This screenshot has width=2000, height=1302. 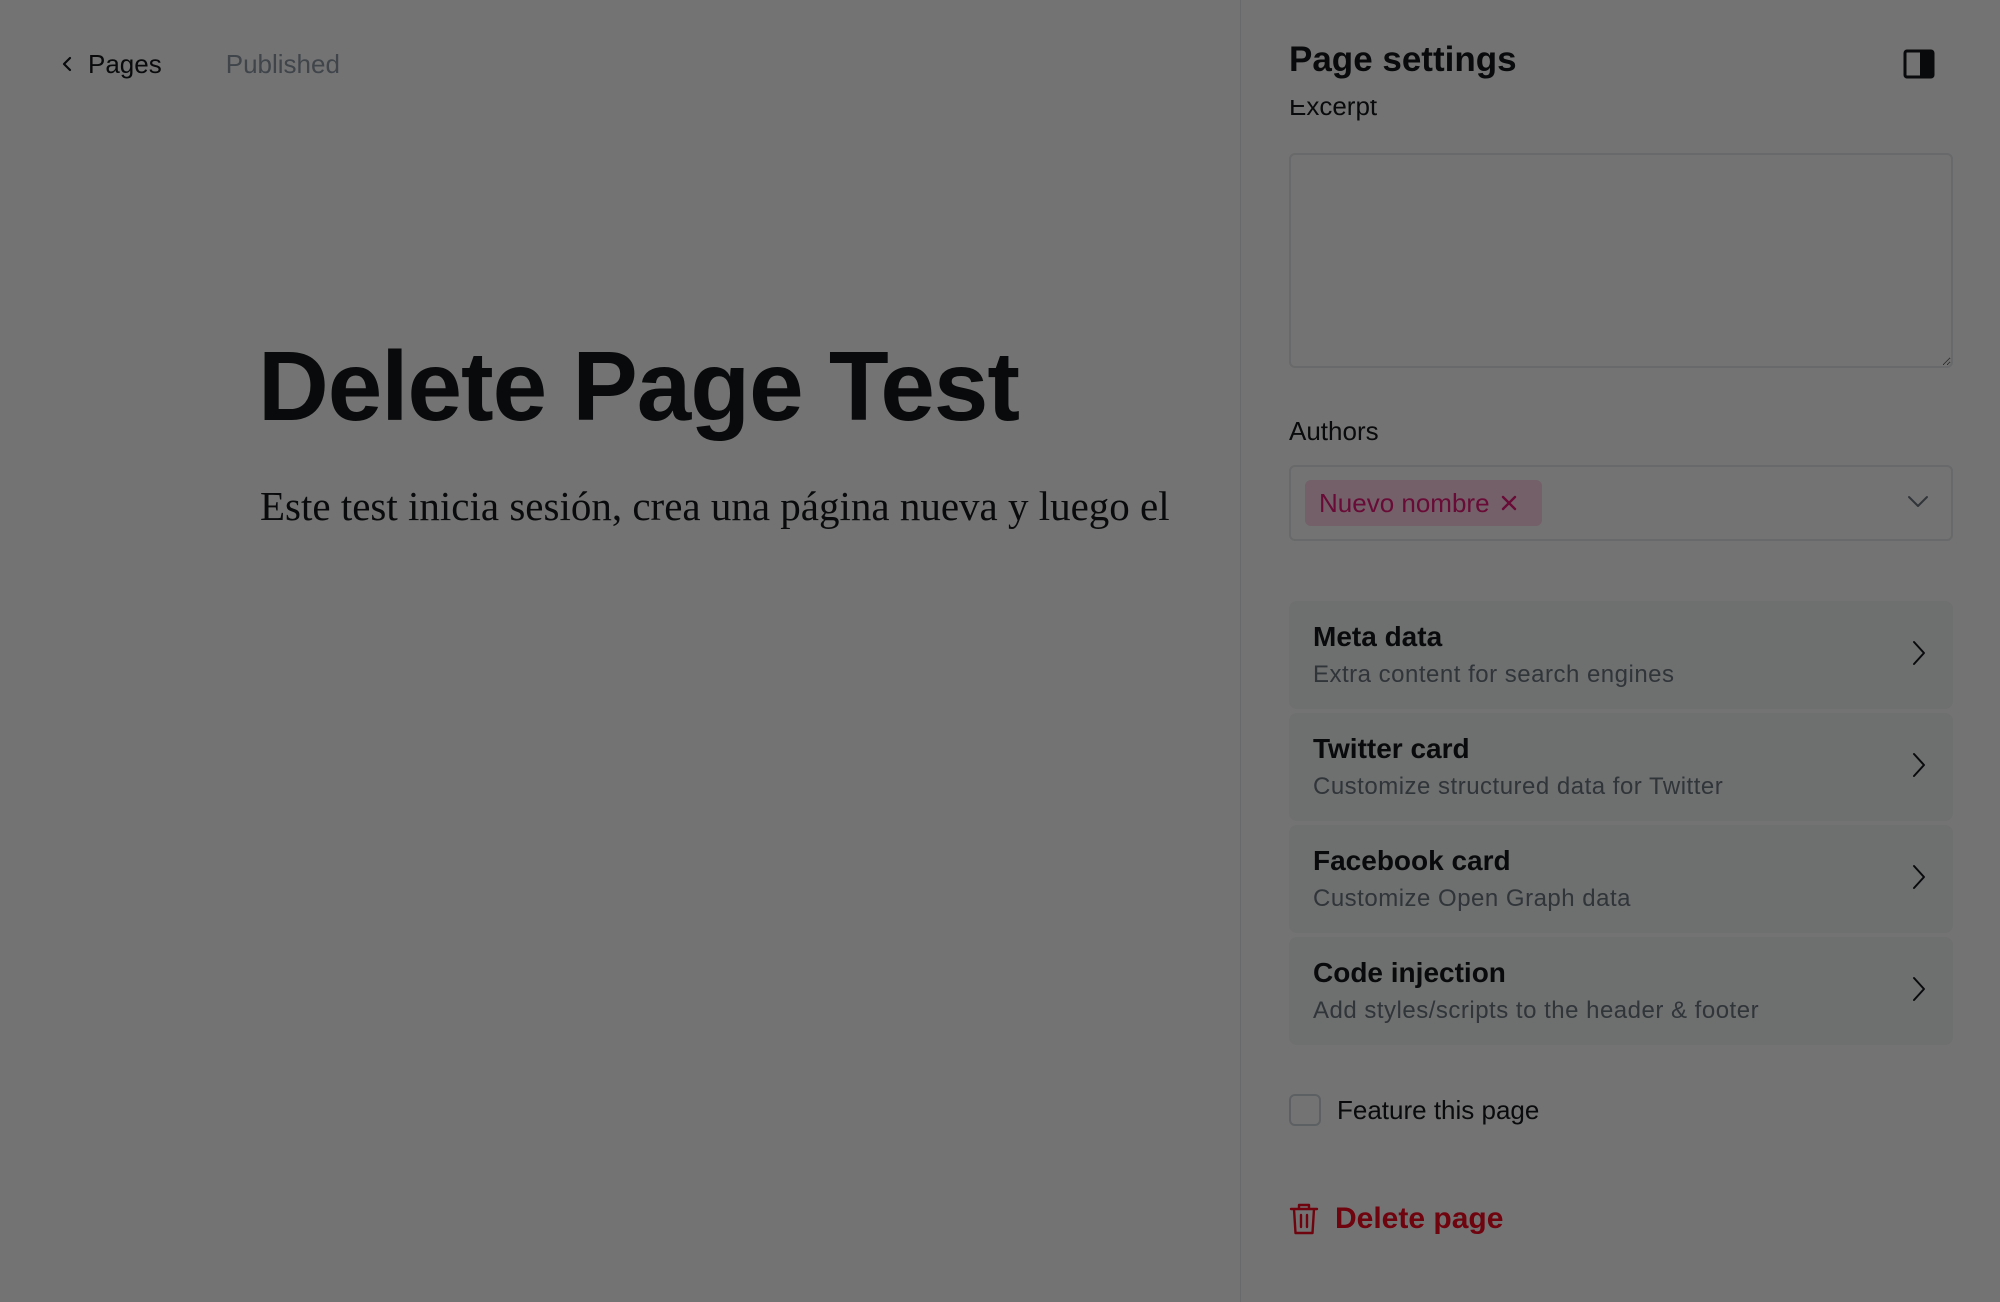 I want to click on panel-header: Page settings, so click(x=1629, y=63).